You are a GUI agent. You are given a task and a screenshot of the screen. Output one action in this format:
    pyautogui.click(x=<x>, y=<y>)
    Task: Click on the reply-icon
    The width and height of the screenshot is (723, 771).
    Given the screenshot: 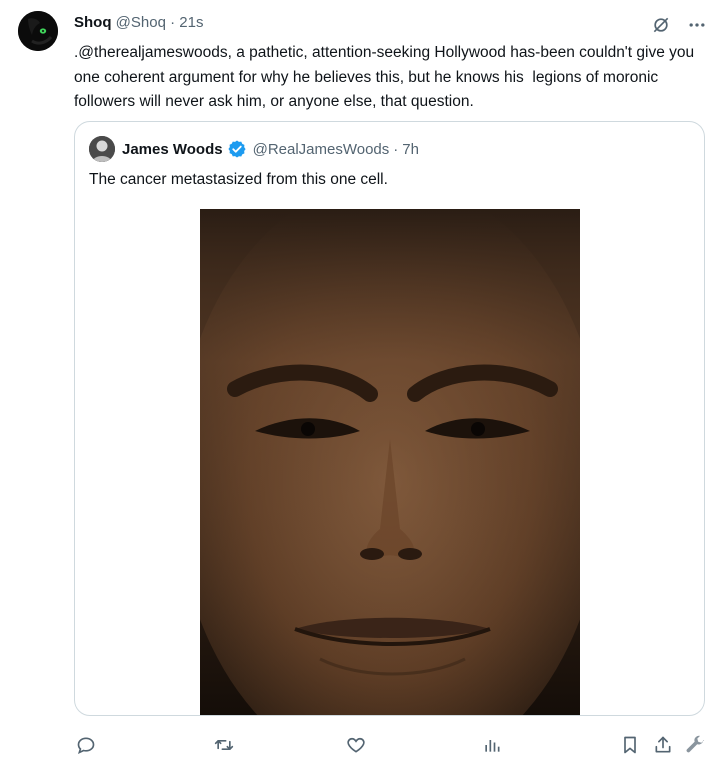 What is the action you would take?
    pyautogui.click(x=86, y=745)
    